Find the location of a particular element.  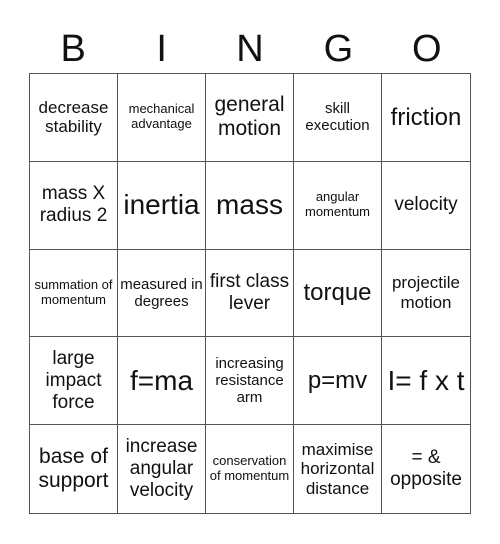

bingo-cell: torque is located at coordinates (338, 293).